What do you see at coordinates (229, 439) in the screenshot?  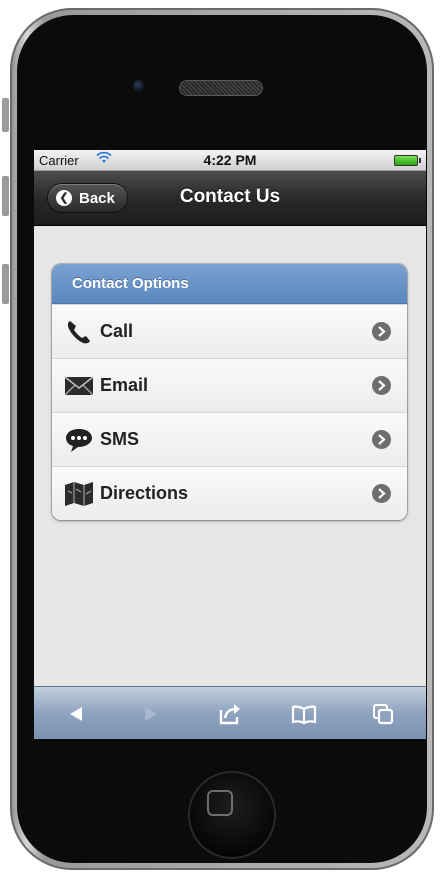 I see `list-item-sms: SMS` at bounding box center [229, 439].